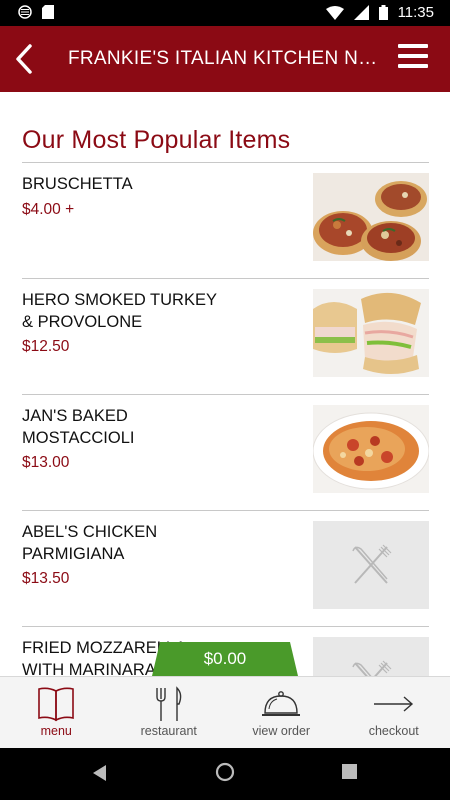 The height and width of the screenshot is (800, 450). I want to click on arrow-right-icon, so click(393, 704).